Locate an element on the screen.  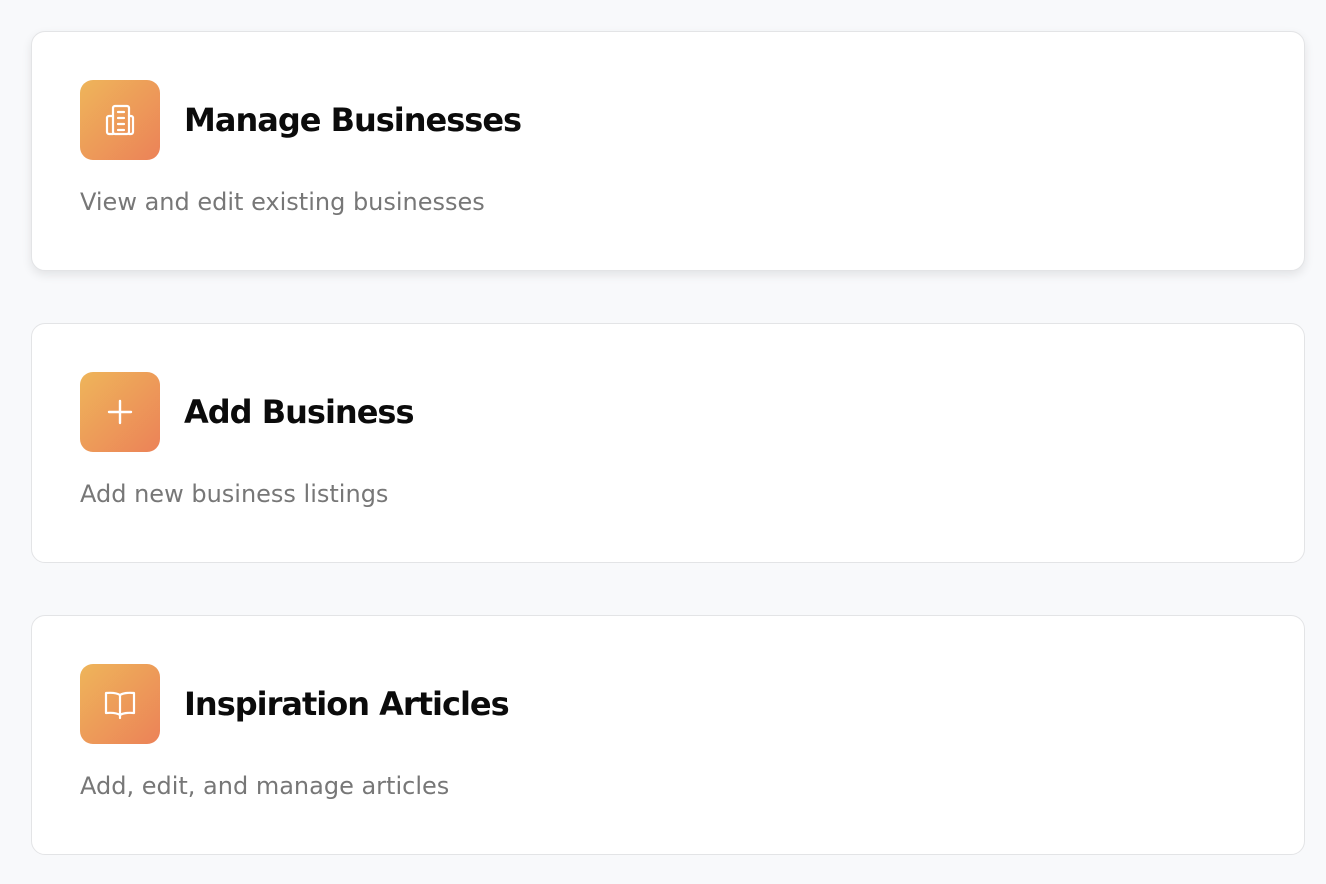
card-title: Add Business is located at coordinates (299, 412).